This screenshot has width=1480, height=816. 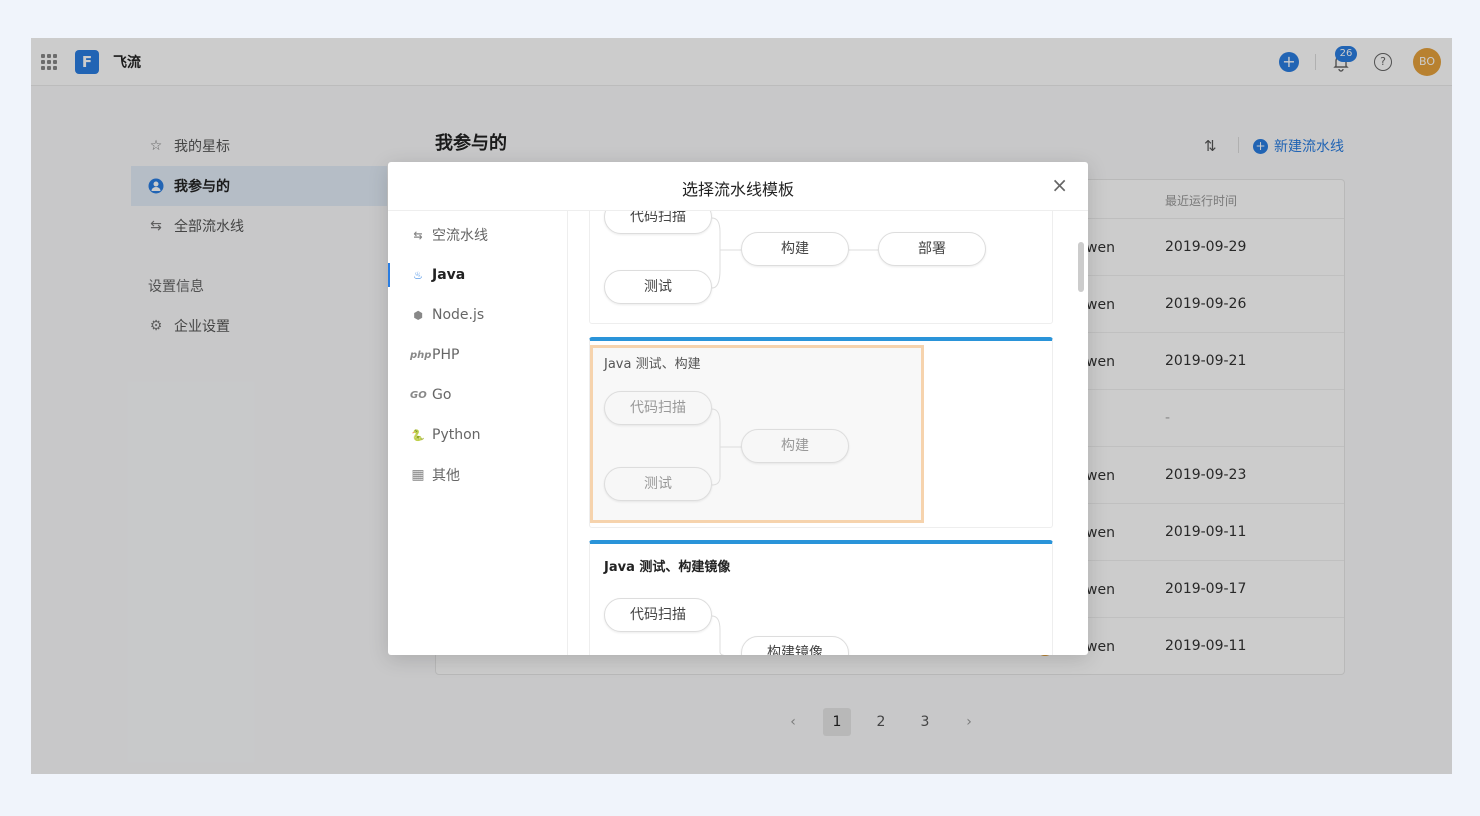 I want to click on grid-icon: ▦, so click(x=418, y=475).